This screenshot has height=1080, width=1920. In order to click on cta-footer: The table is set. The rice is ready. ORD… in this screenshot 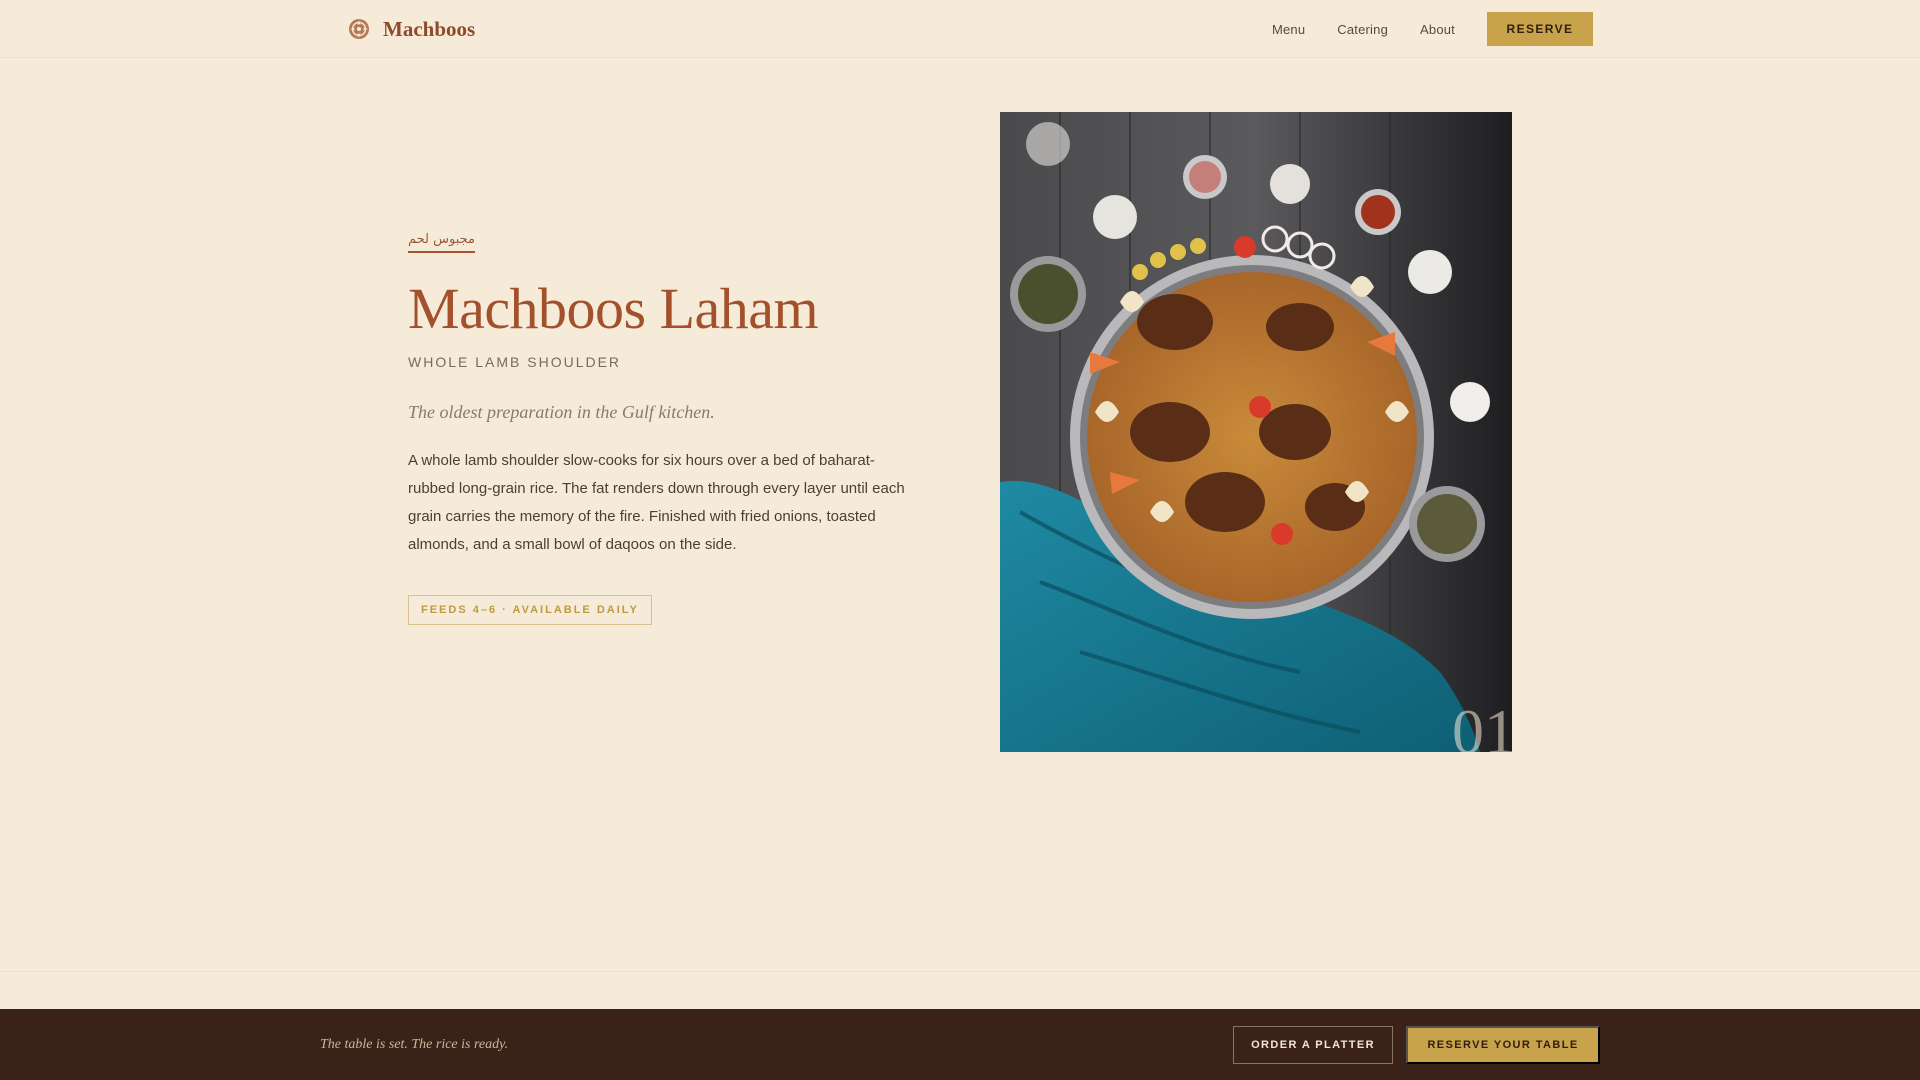, I will do `click(960, 1044)`.